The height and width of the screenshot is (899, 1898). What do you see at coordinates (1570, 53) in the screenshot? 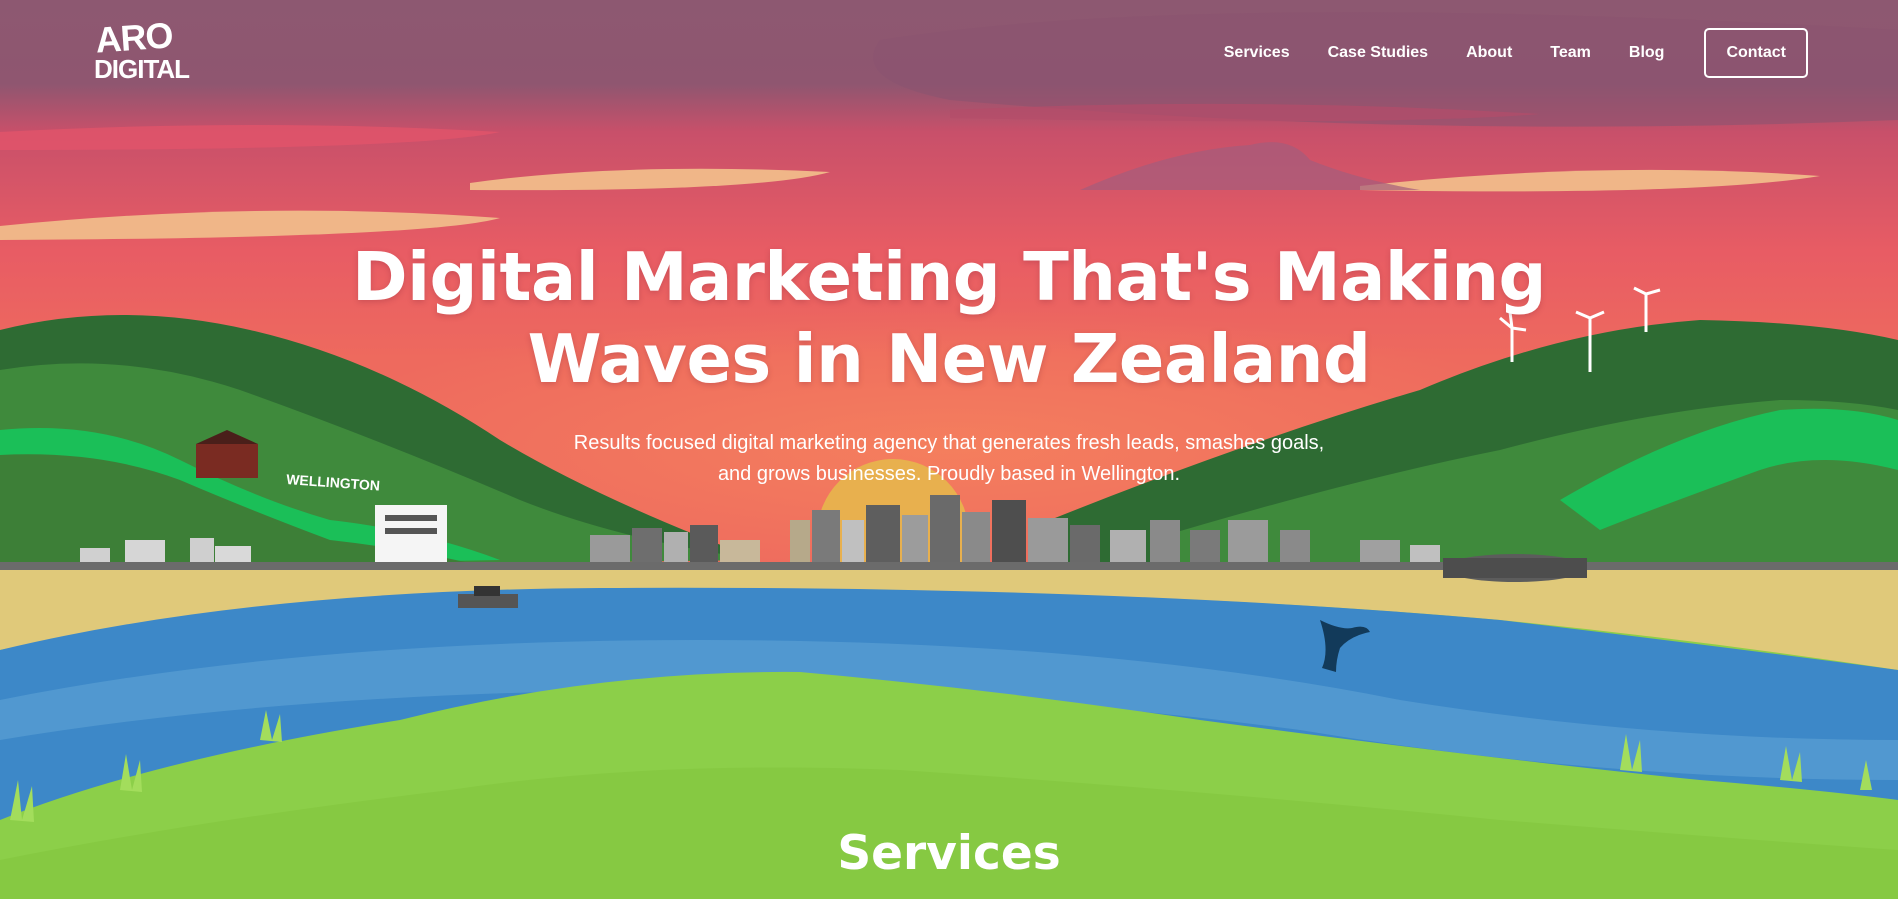
I see `nav-team: Team` at bounding box center [1570, 53].